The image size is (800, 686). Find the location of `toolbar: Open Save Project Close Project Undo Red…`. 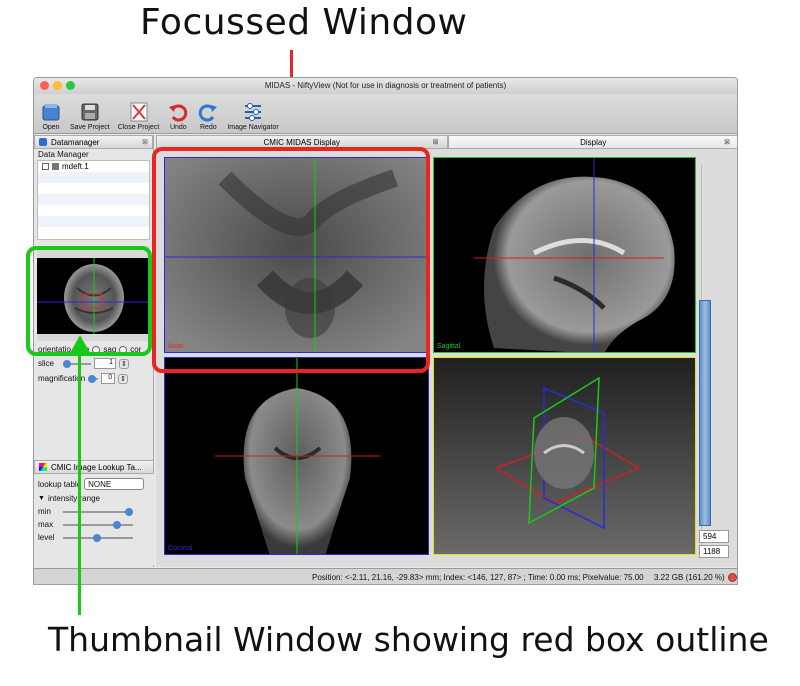

toolbar: Open Save Project Close Project Undo Red… is located at coordinates (385, 114).